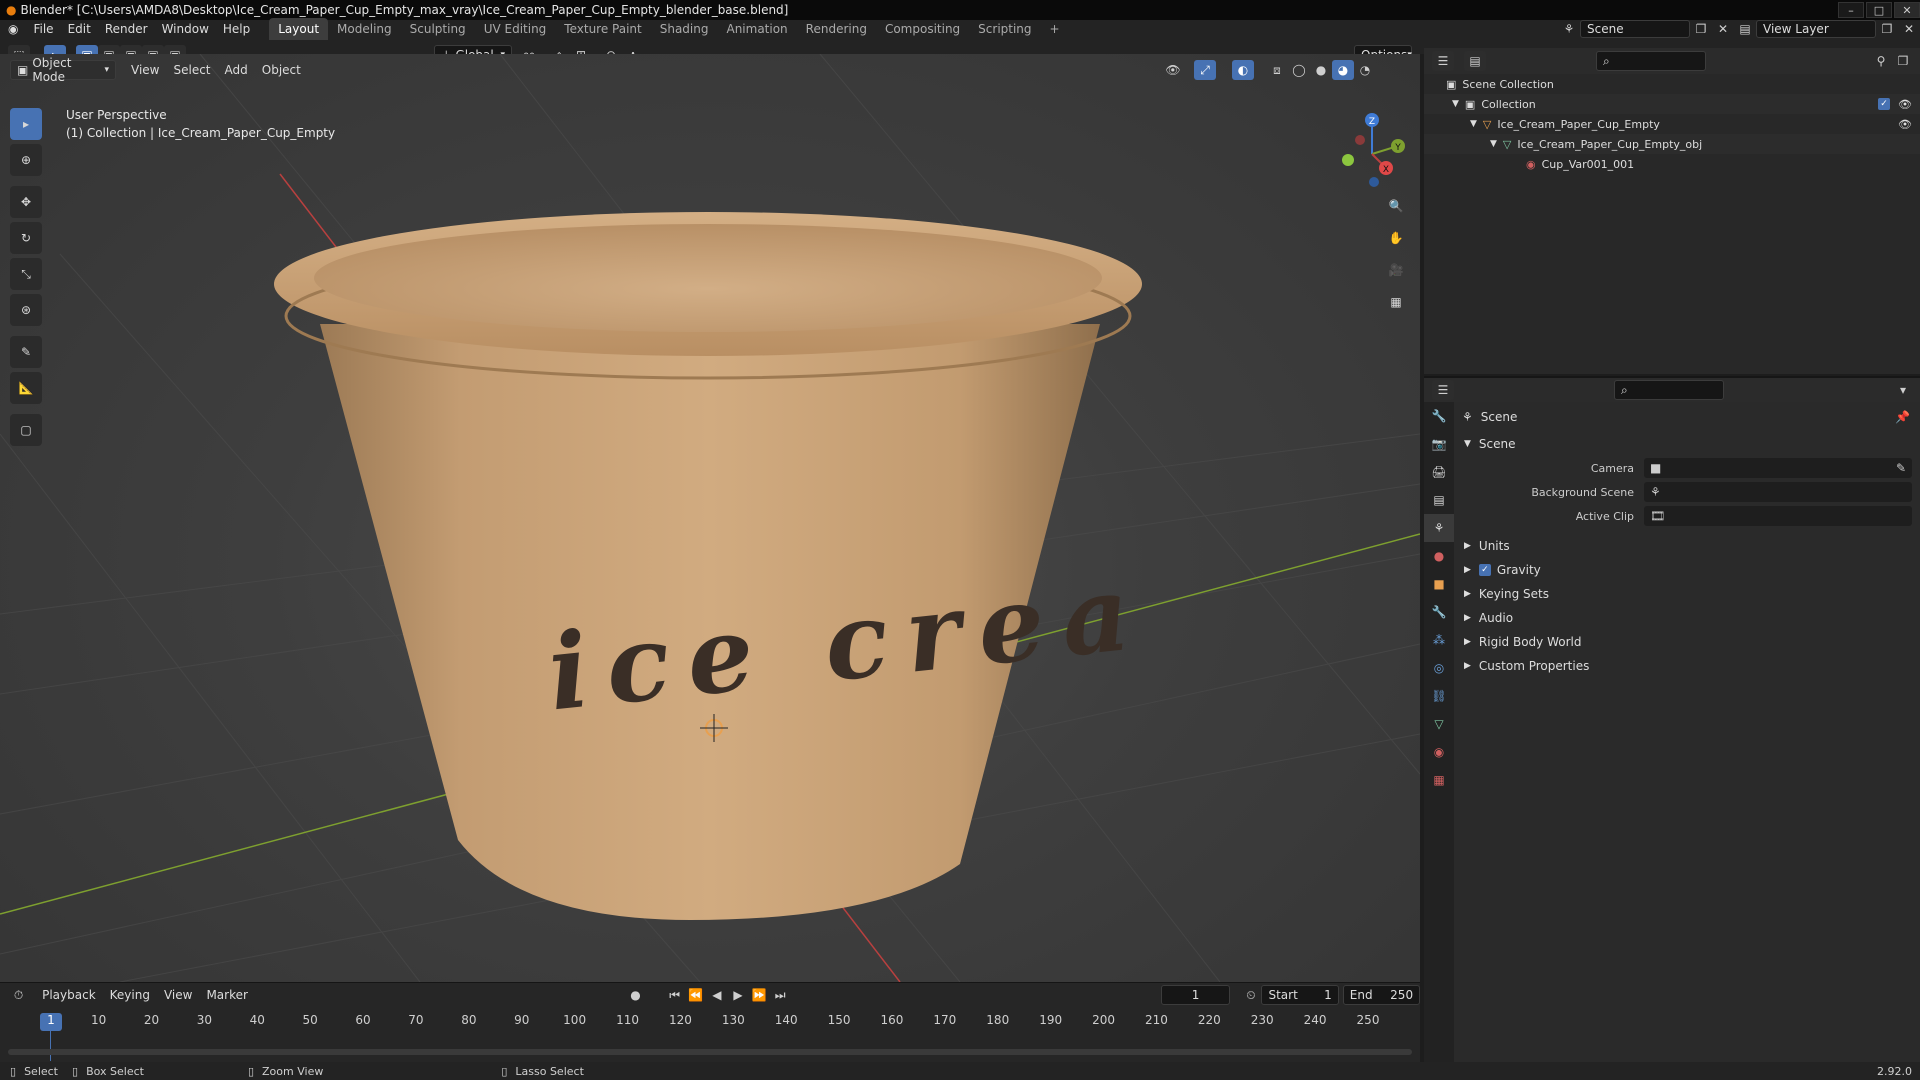  Describe the element at coordinates (26, 352) in the screenshot. I see `annotate-tool: ✎` at that location.